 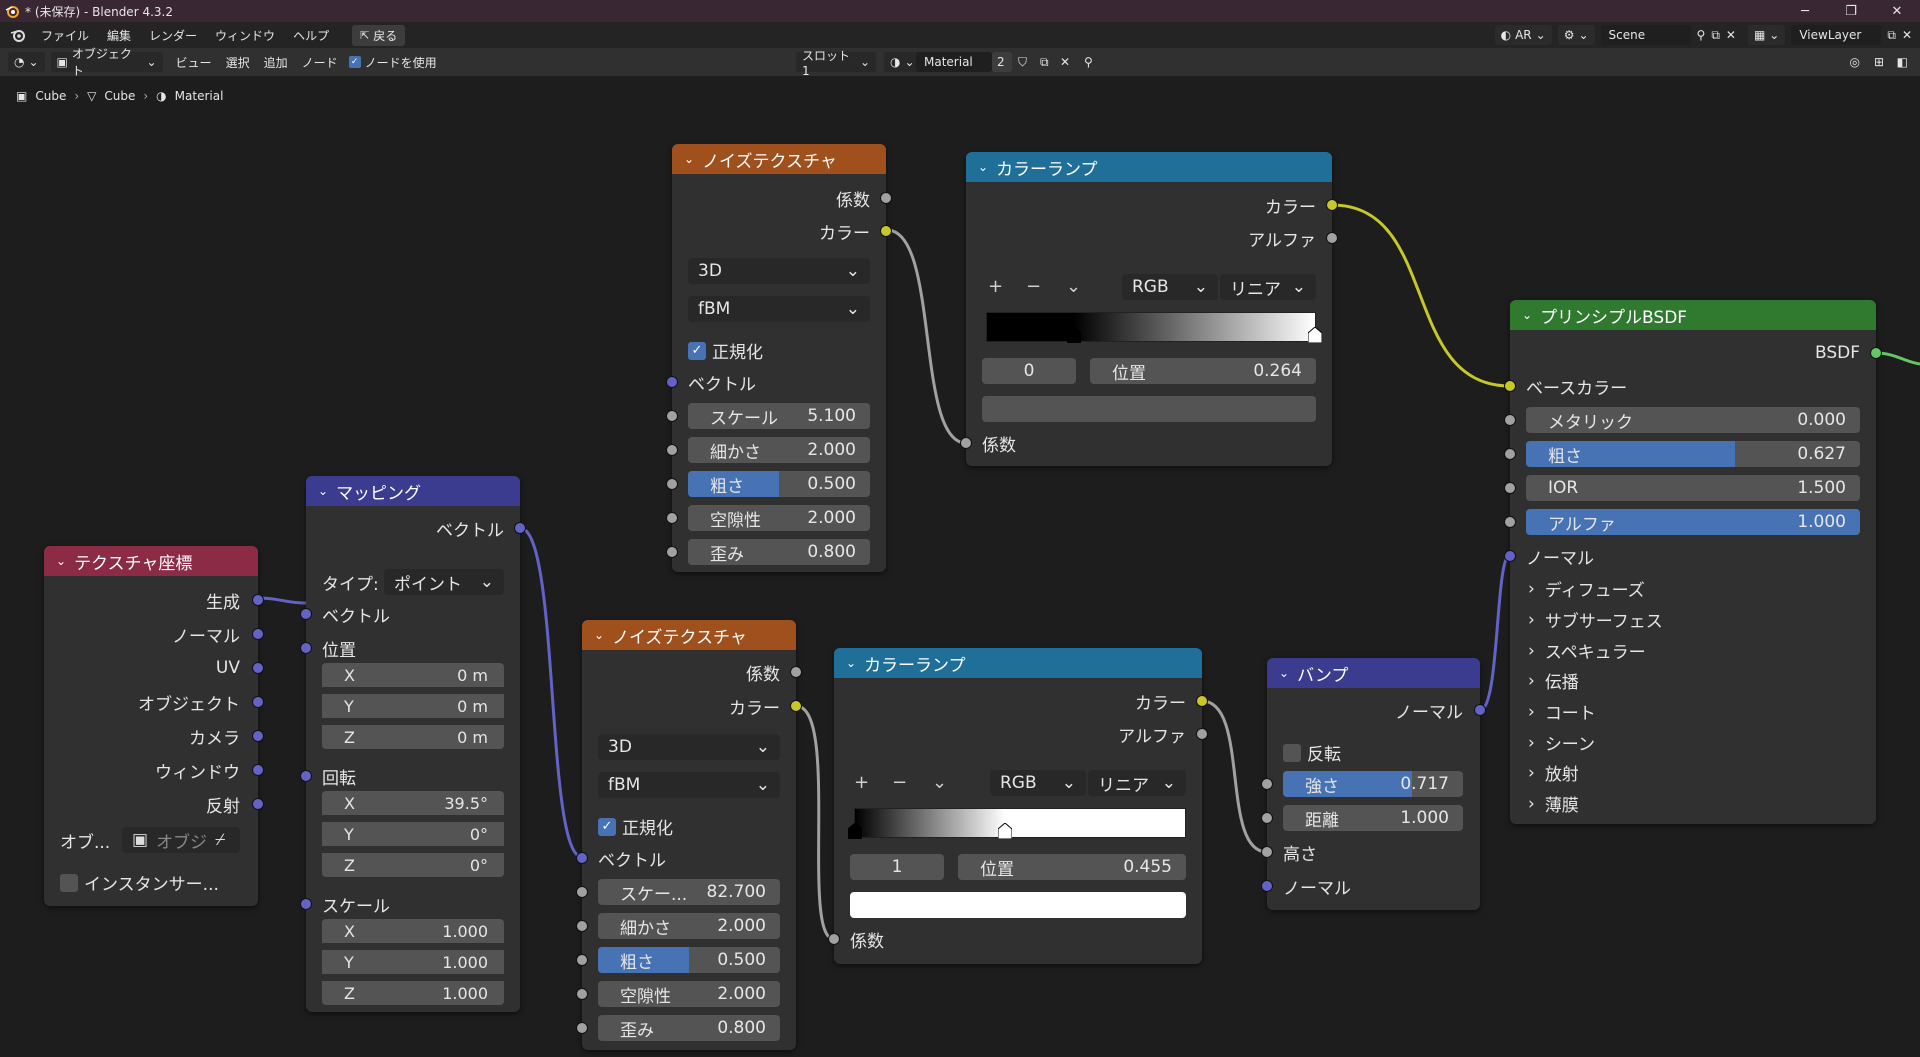 What do you see at coordinates (796, 706) in the screenshot?
I see `socket-color-out` at bounding box center [796, 706].